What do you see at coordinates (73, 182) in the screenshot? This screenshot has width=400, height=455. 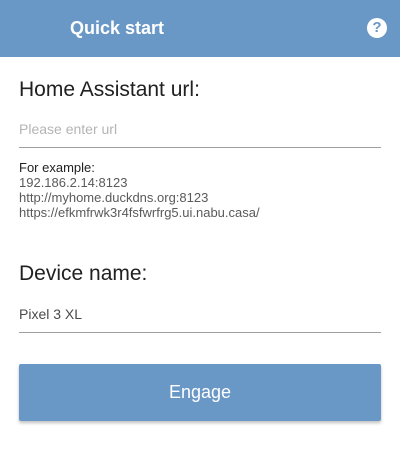 I see `example-line: 192.186.2.14:8123` at bounding box center [73, 182].